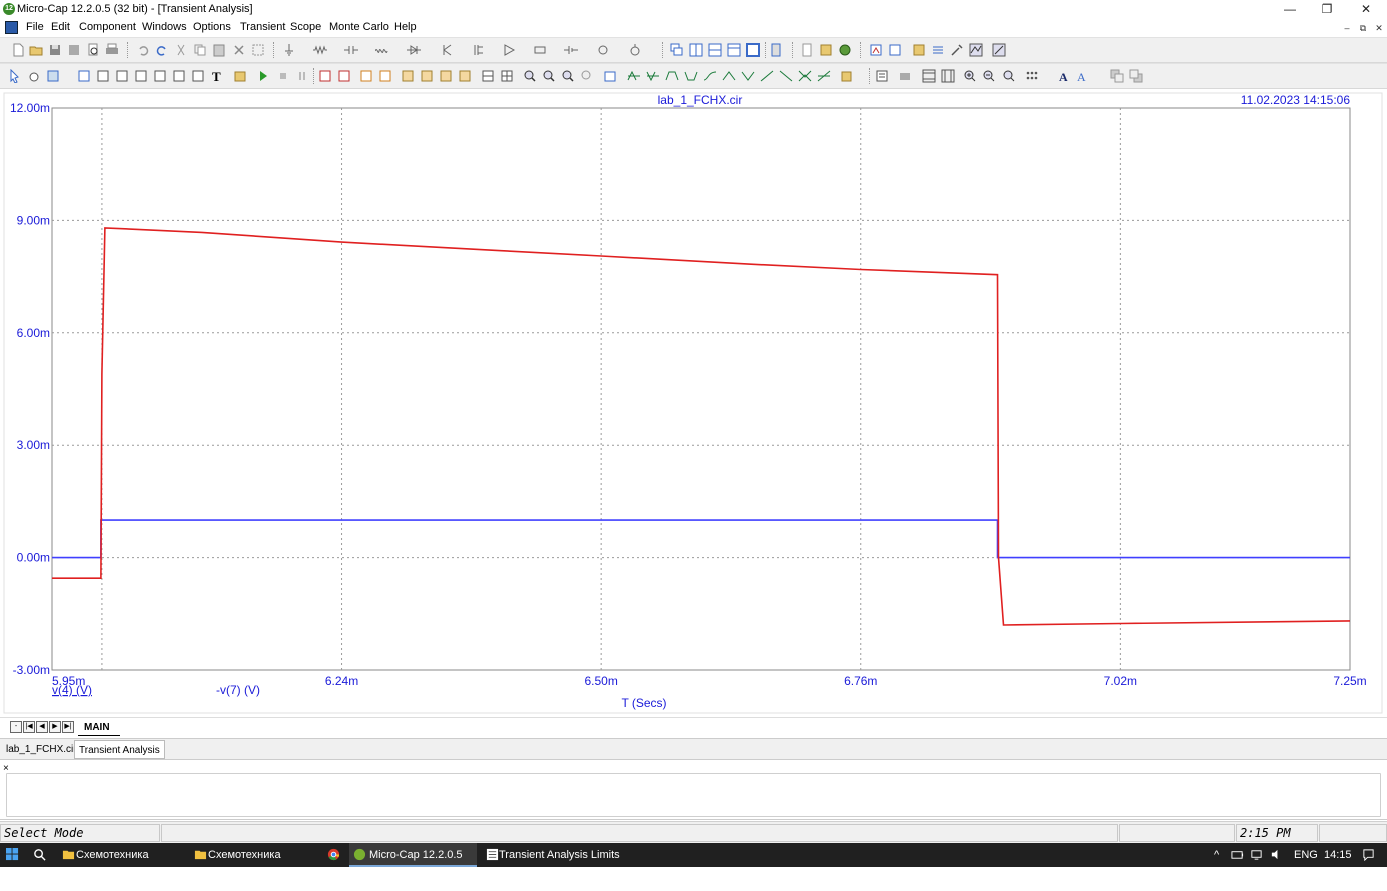 The image size is (1387, 891). I want to click on global-low-icon, so click(748, 76).